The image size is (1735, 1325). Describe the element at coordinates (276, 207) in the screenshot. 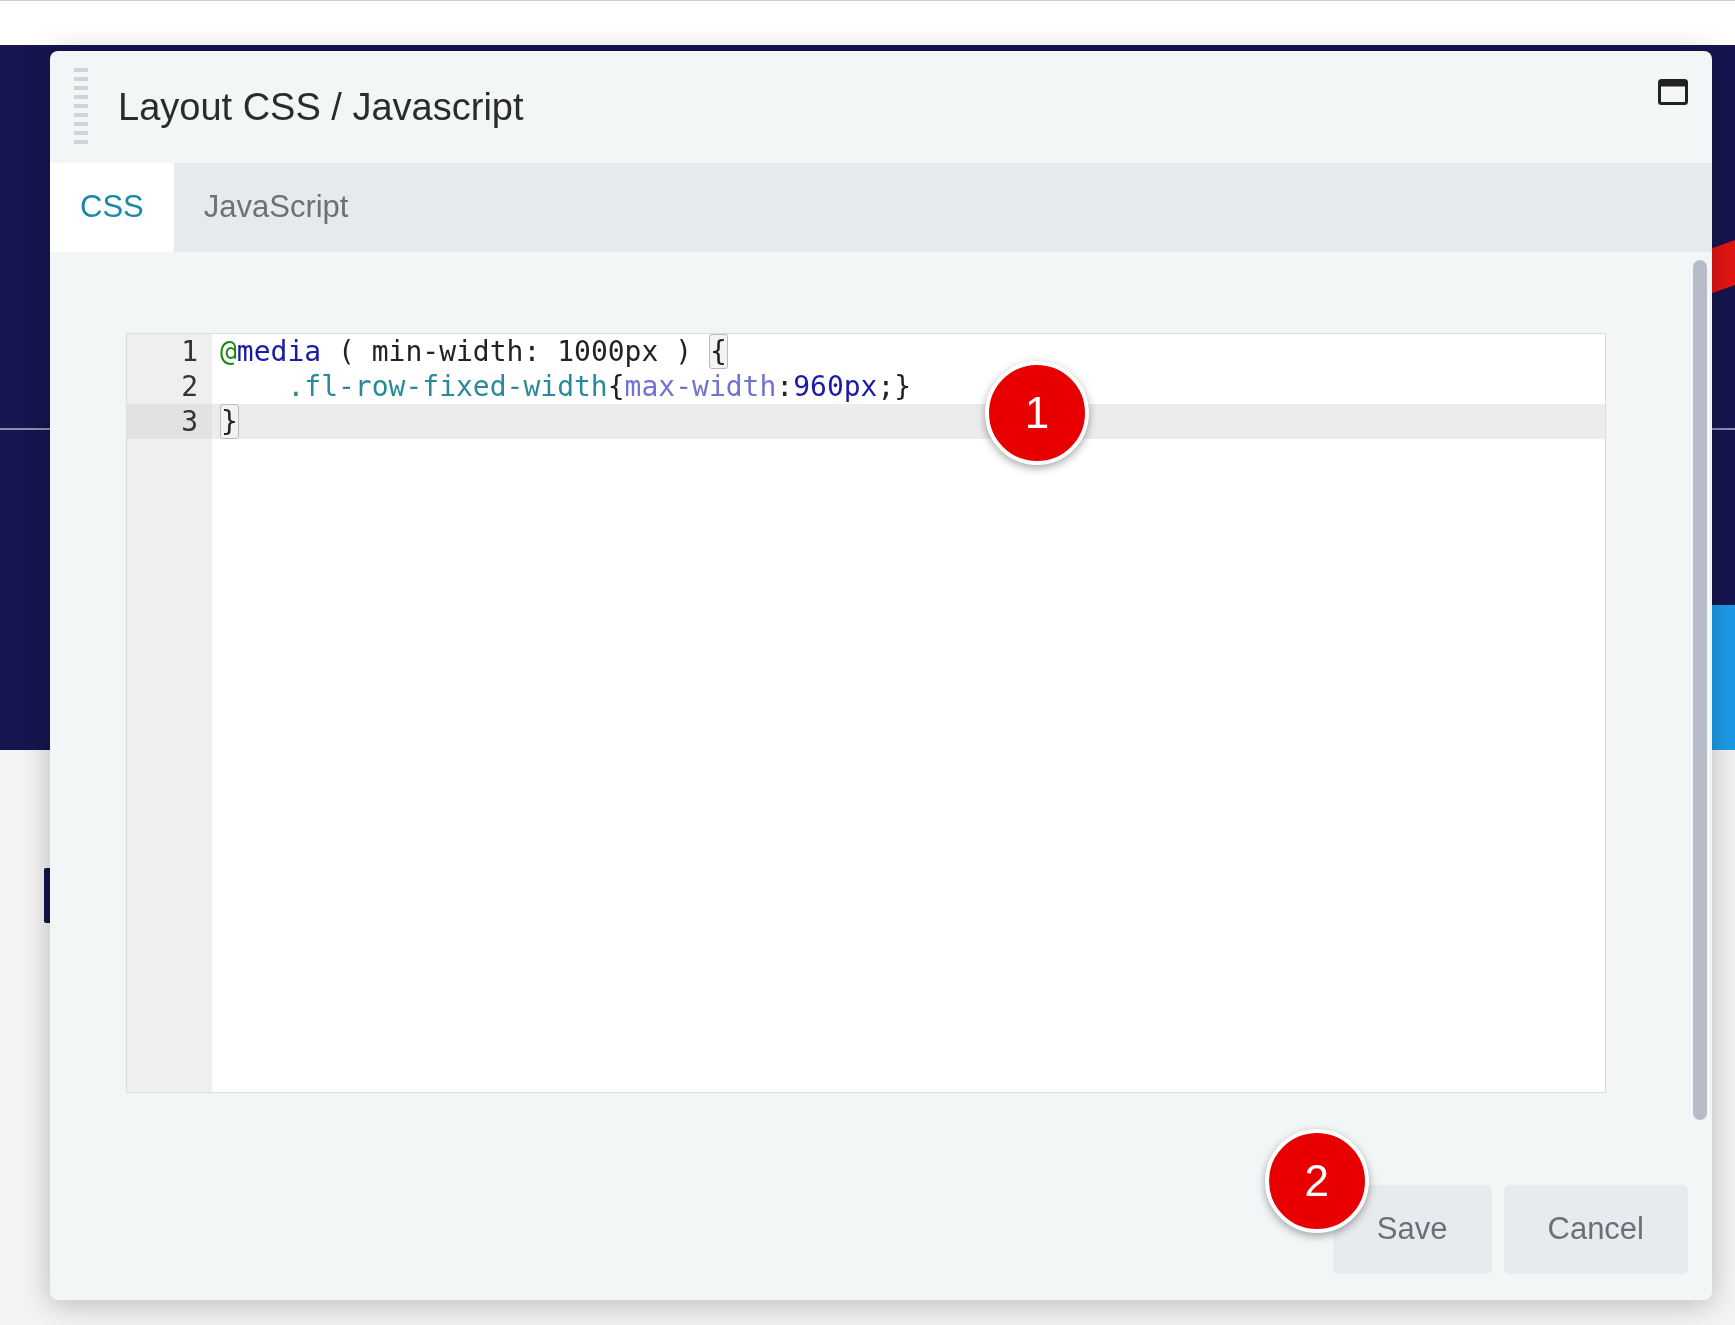

I see `tab: JavaScript` at that location.